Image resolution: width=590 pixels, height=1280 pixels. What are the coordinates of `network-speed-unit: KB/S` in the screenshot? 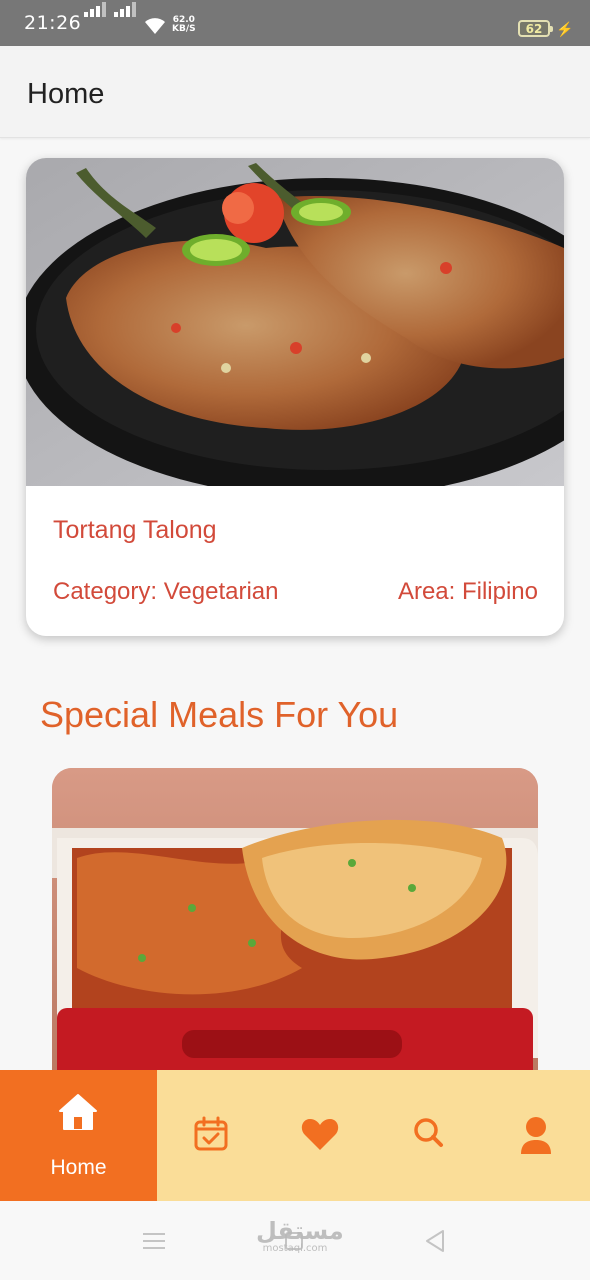 It's located at (184, 29).